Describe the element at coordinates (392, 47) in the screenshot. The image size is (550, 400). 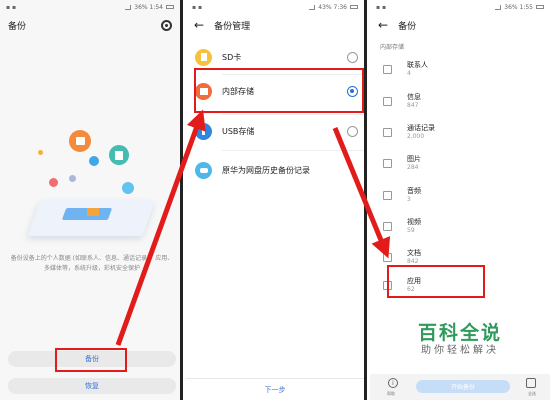
I see `section-header: 内部存储` at that location.